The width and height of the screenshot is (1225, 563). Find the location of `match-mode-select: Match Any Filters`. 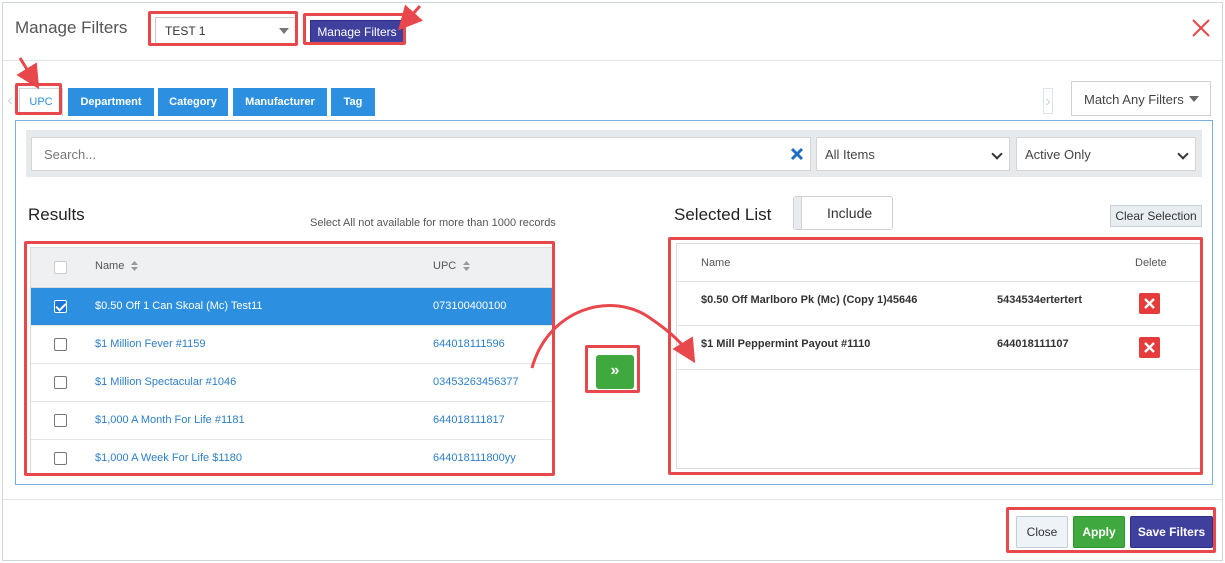

match-mode-select: Match Any Filters is located at coordinates (1141, 98).